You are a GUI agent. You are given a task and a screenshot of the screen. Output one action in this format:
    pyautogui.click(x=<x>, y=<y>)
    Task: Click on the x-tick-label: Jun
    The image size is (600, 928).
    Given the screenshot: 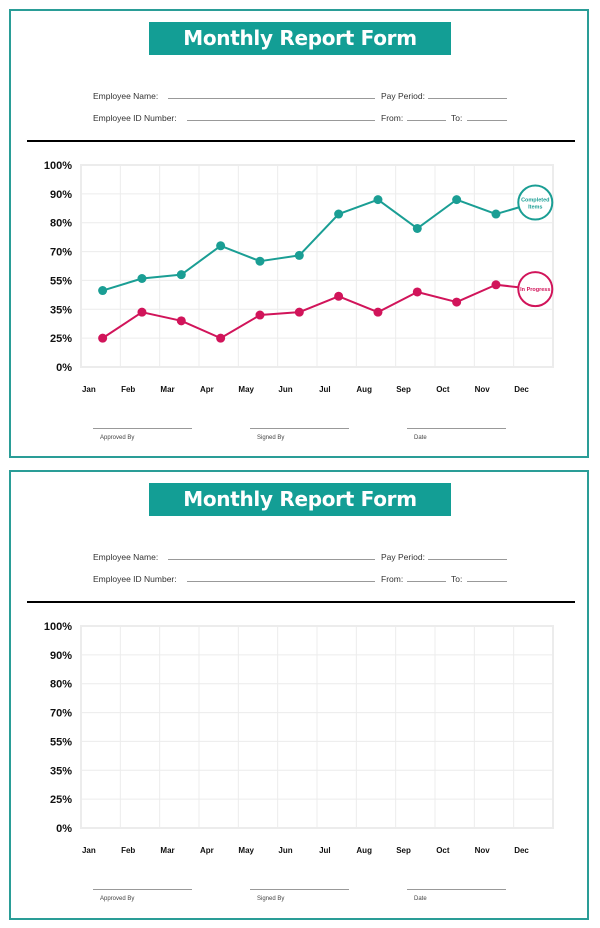 What is the action you would take?
    pyautogui.click(x=285, y=850)
    